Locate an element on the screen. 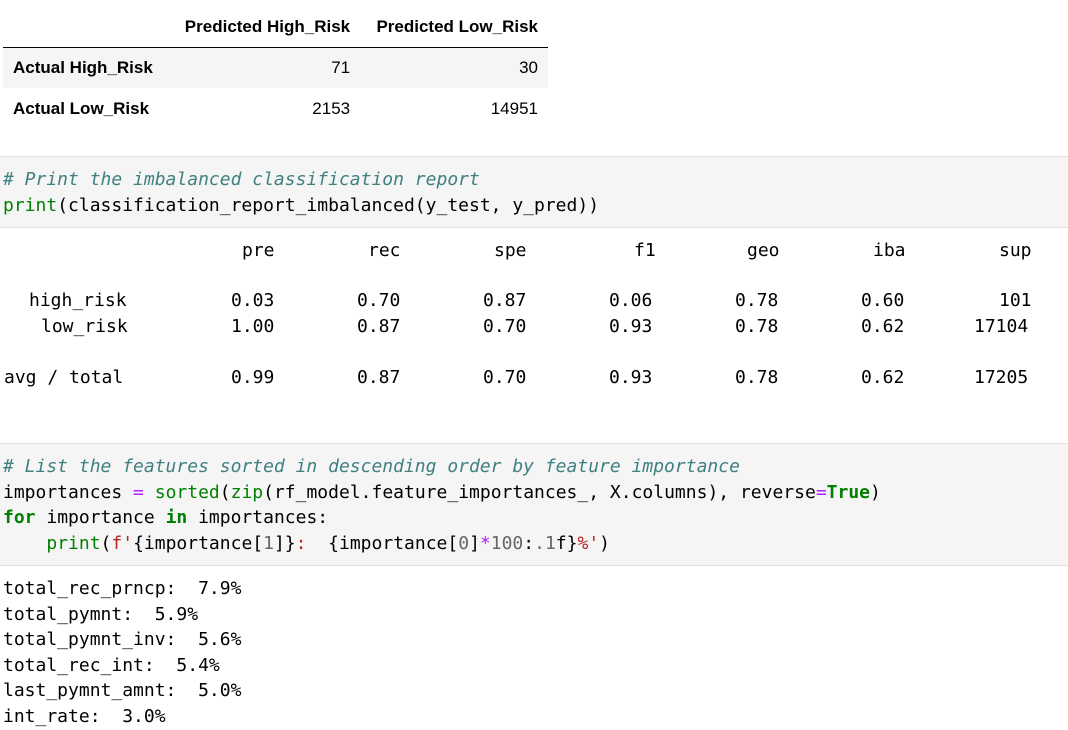 This screenshot has width=1068, height=730. builtin-function: sorted is located at coordinates (187, 492).